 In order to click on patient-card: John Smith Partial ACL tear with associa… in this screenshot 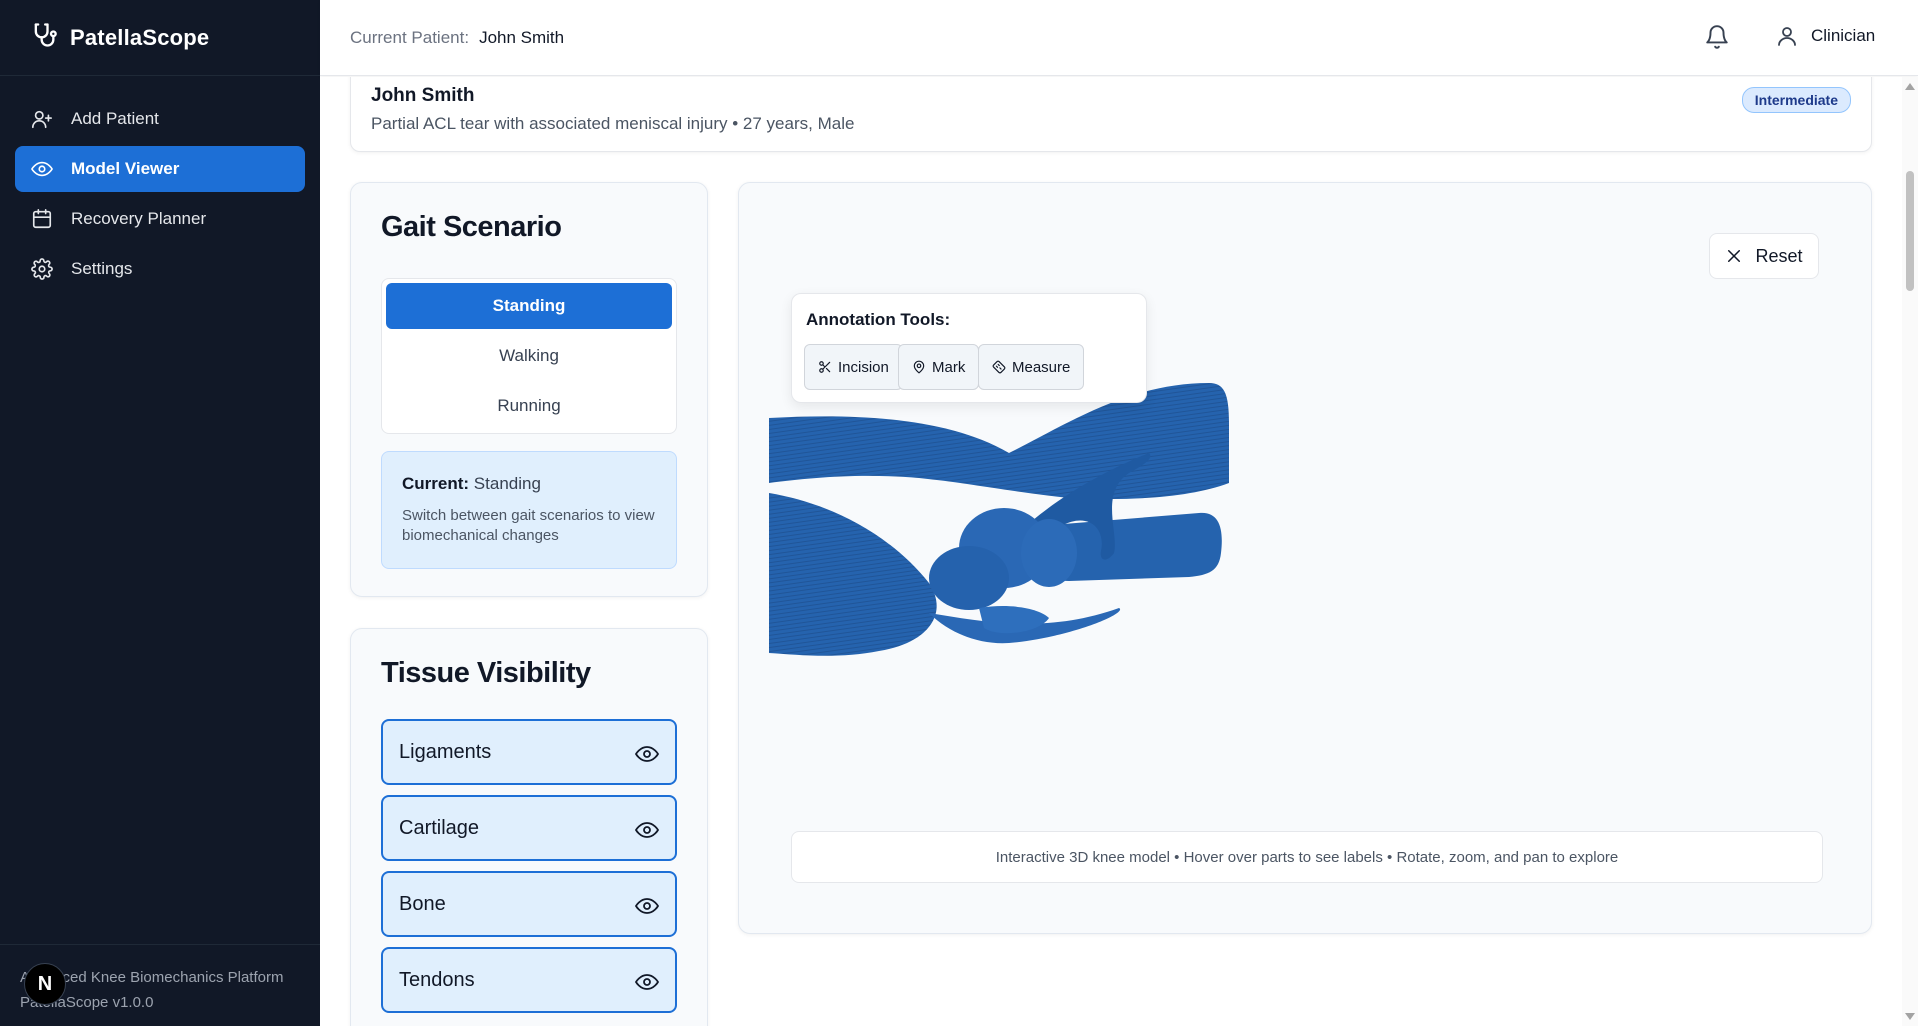, I will do `click(1111, 114)`.